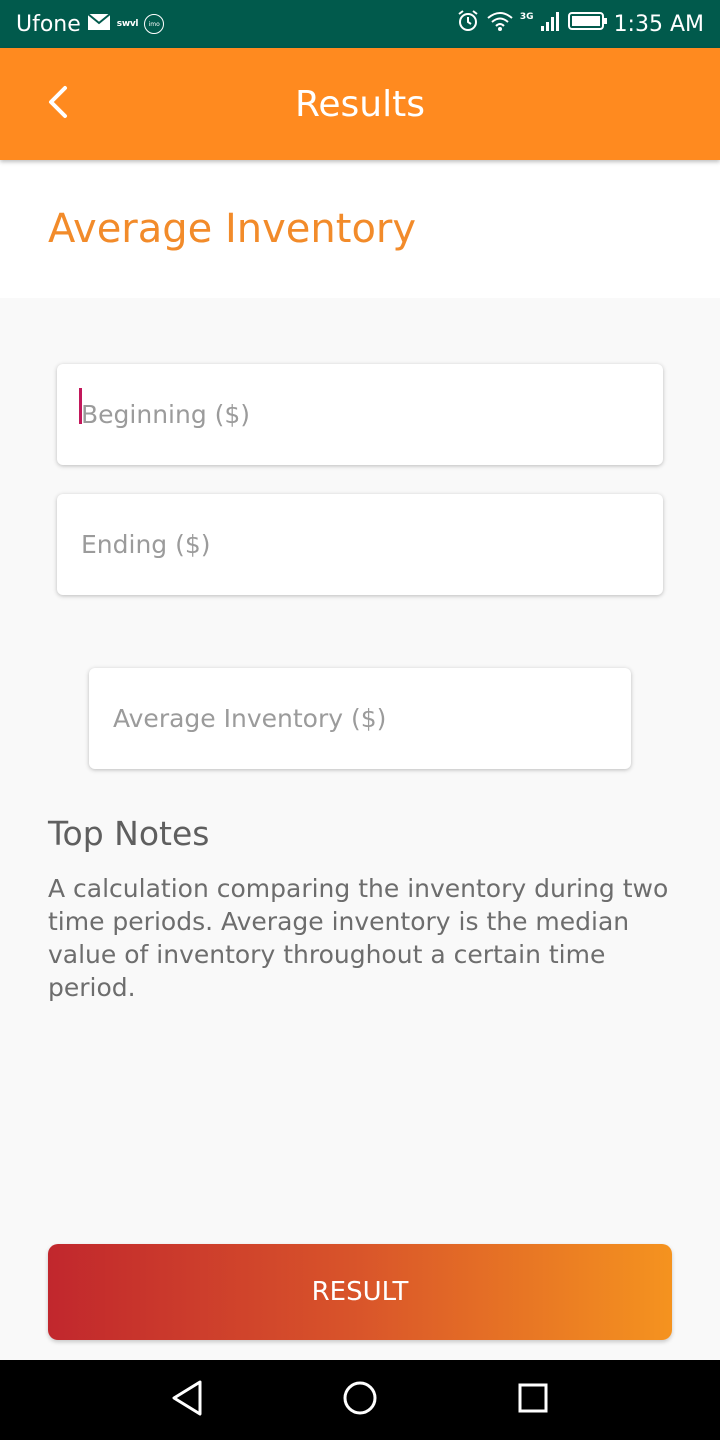 This screenshot has width=720, height=1440. I want to click on status-left: Ufone swvl imo, so click(90, 24).